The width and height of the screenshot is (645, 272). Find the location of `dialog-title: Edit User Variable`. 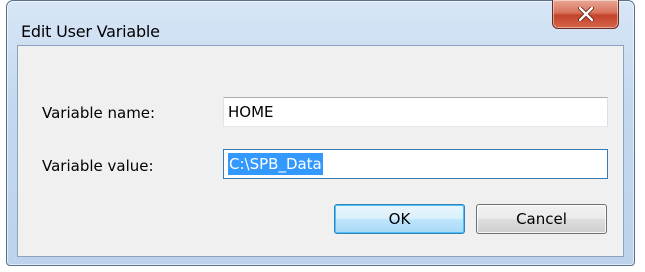

dialog-title: Edit User Variable is located at coordinates (90, 31).